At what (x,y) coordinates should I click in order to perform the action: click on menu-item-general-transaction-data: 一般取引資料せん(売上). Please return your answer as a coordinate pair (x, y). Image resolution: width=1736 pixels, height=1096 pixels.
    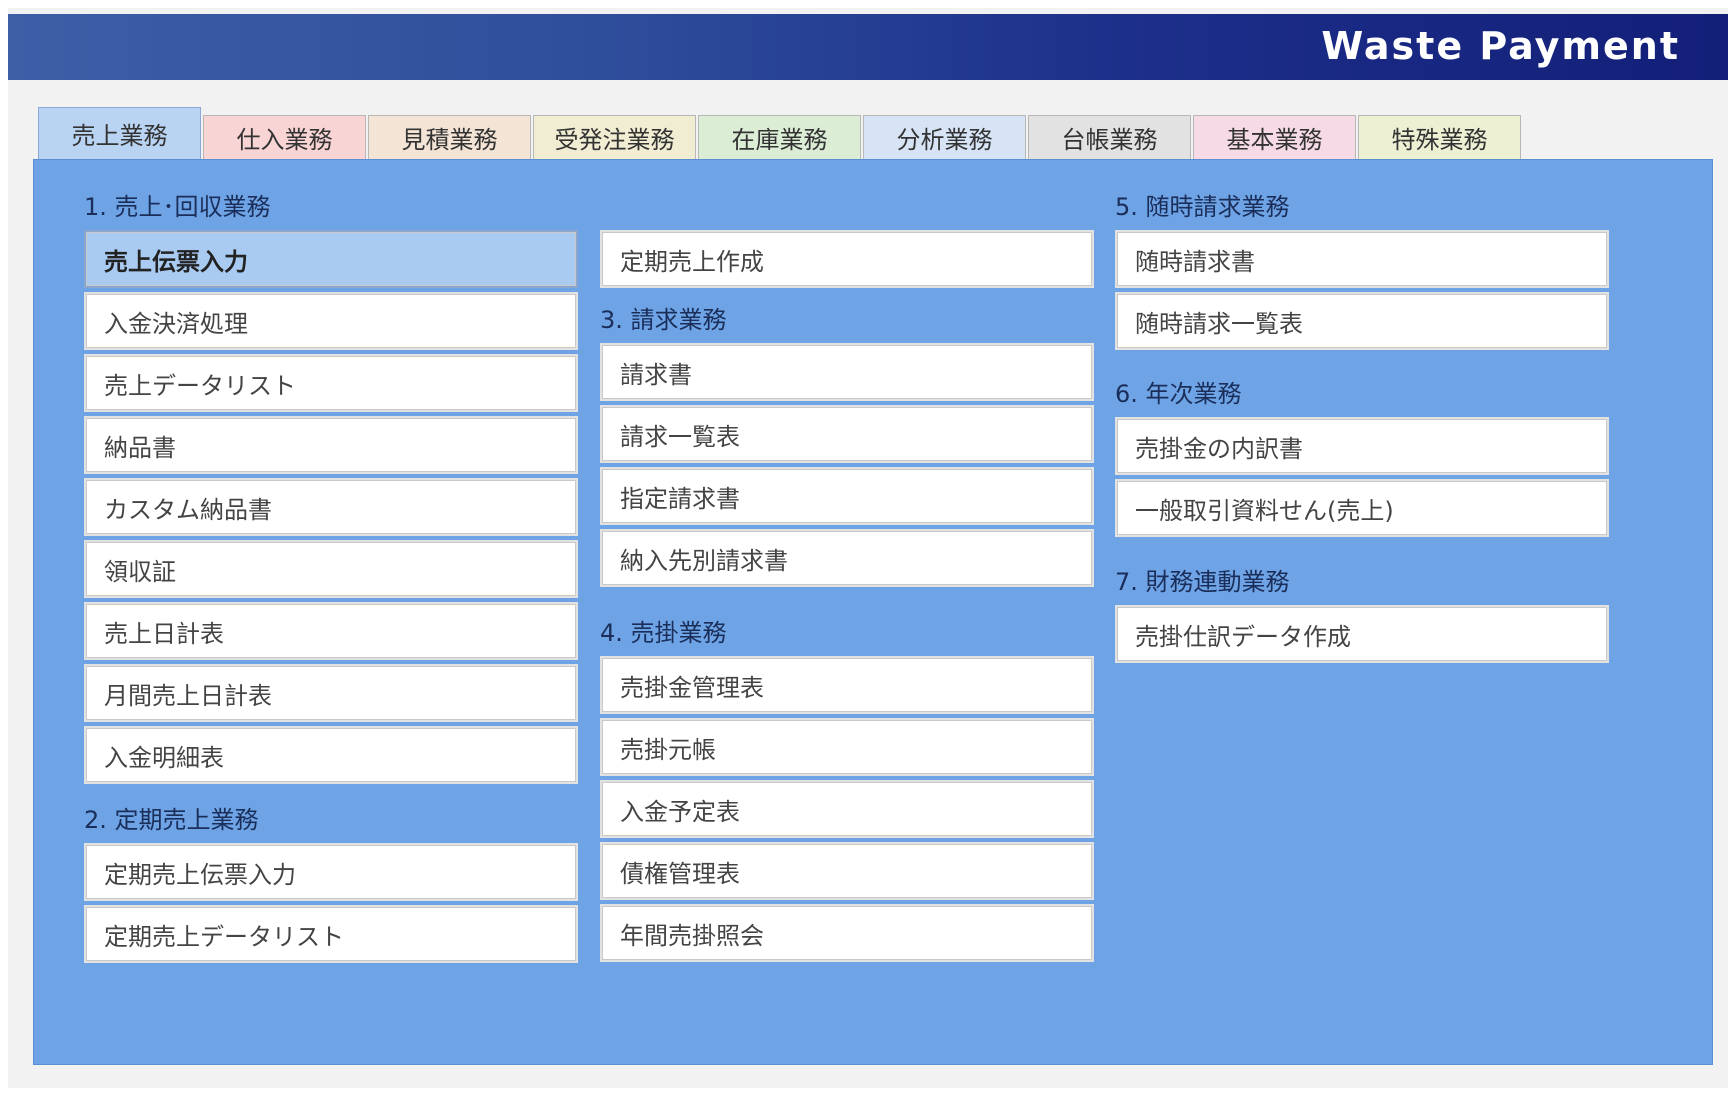
    Looking at the image, I should click on (1362, 508).